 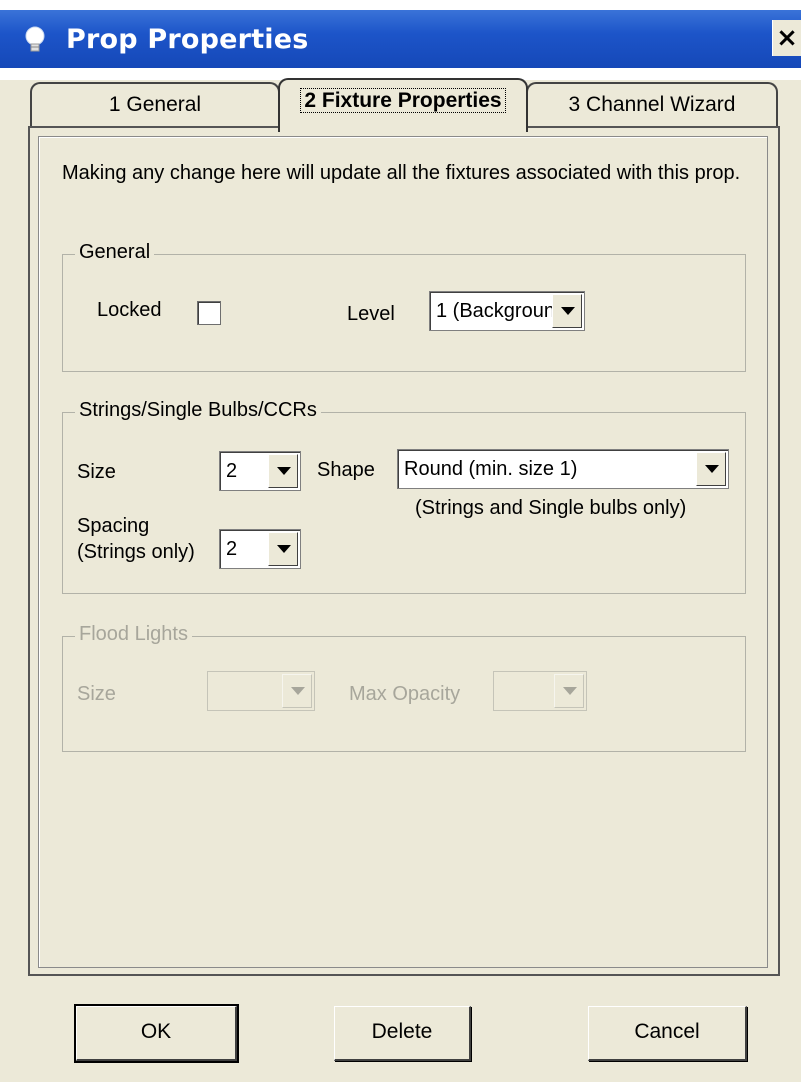 I want to click on tab-channel-wizard-label: 3 Channel Wizard, so click(x=652, y=104).